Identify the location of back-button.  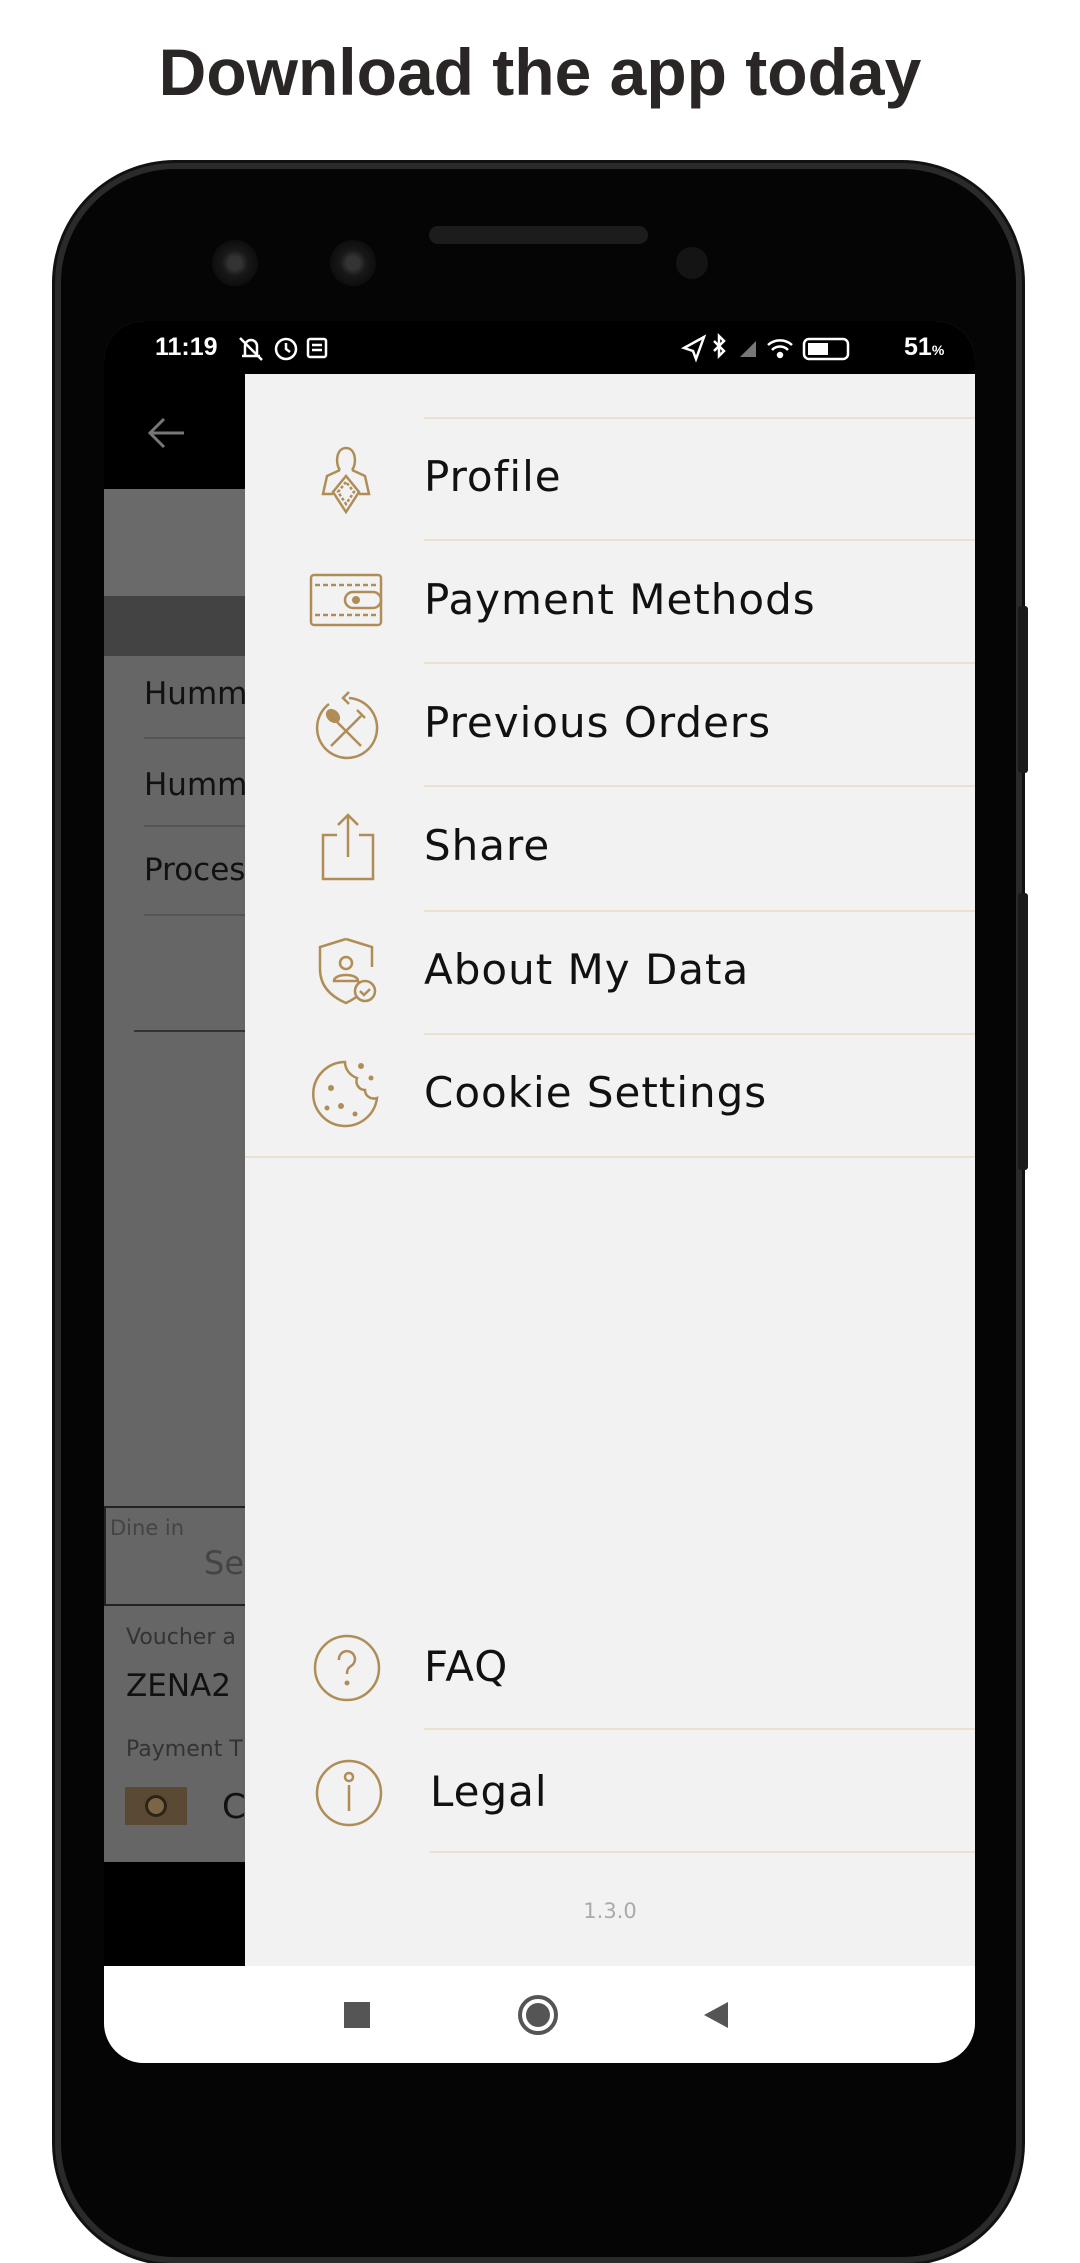
(716, 2015).